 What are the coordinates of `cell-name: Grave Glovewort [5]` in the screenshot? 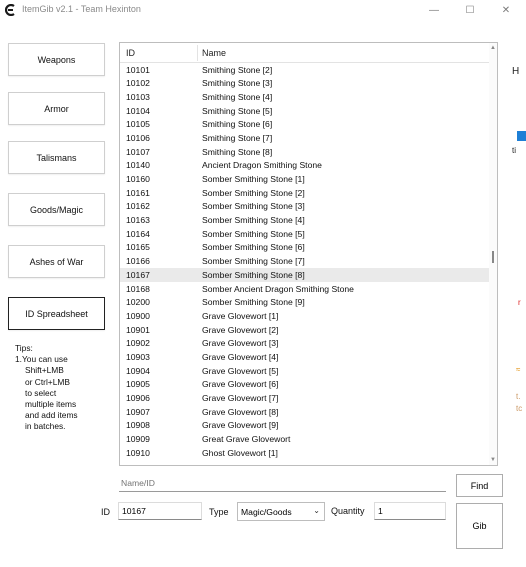 It's located at (240, 370).